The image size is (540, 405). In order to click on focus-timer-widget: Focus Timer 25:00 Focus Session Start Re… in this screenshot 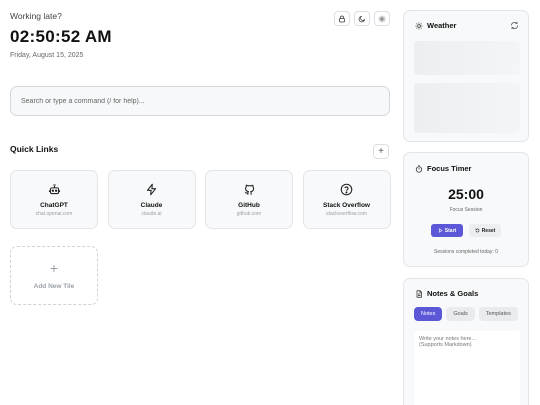, I will do `click(466, 209)`.